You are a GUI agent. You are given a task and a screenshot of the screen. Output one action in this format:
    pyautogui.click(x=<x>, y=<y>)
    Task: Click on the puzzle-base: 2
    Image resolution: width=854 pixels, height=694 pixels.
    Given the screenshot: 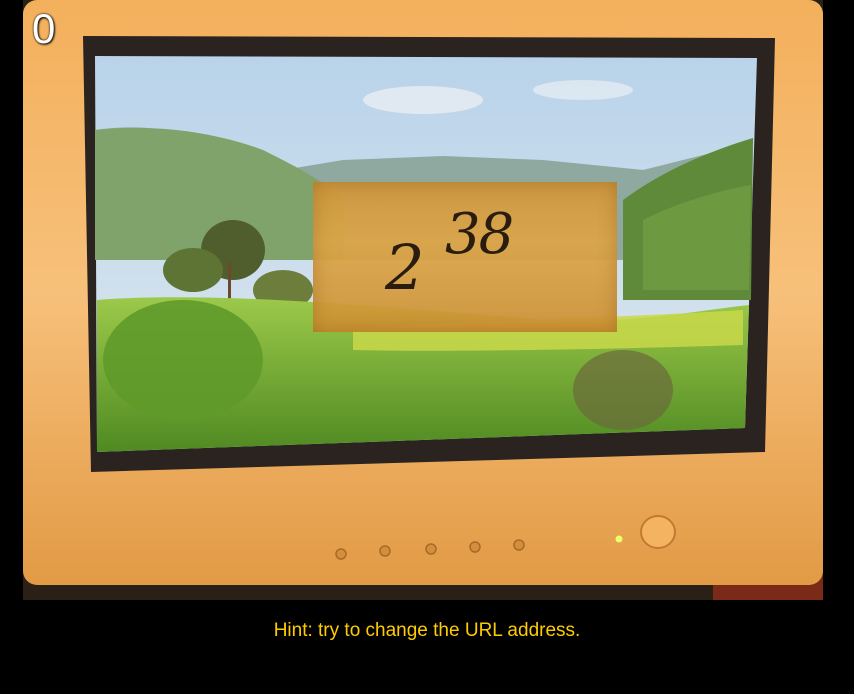 What is the action you would take?
    pyautogui.click(x=405, y=267)
    